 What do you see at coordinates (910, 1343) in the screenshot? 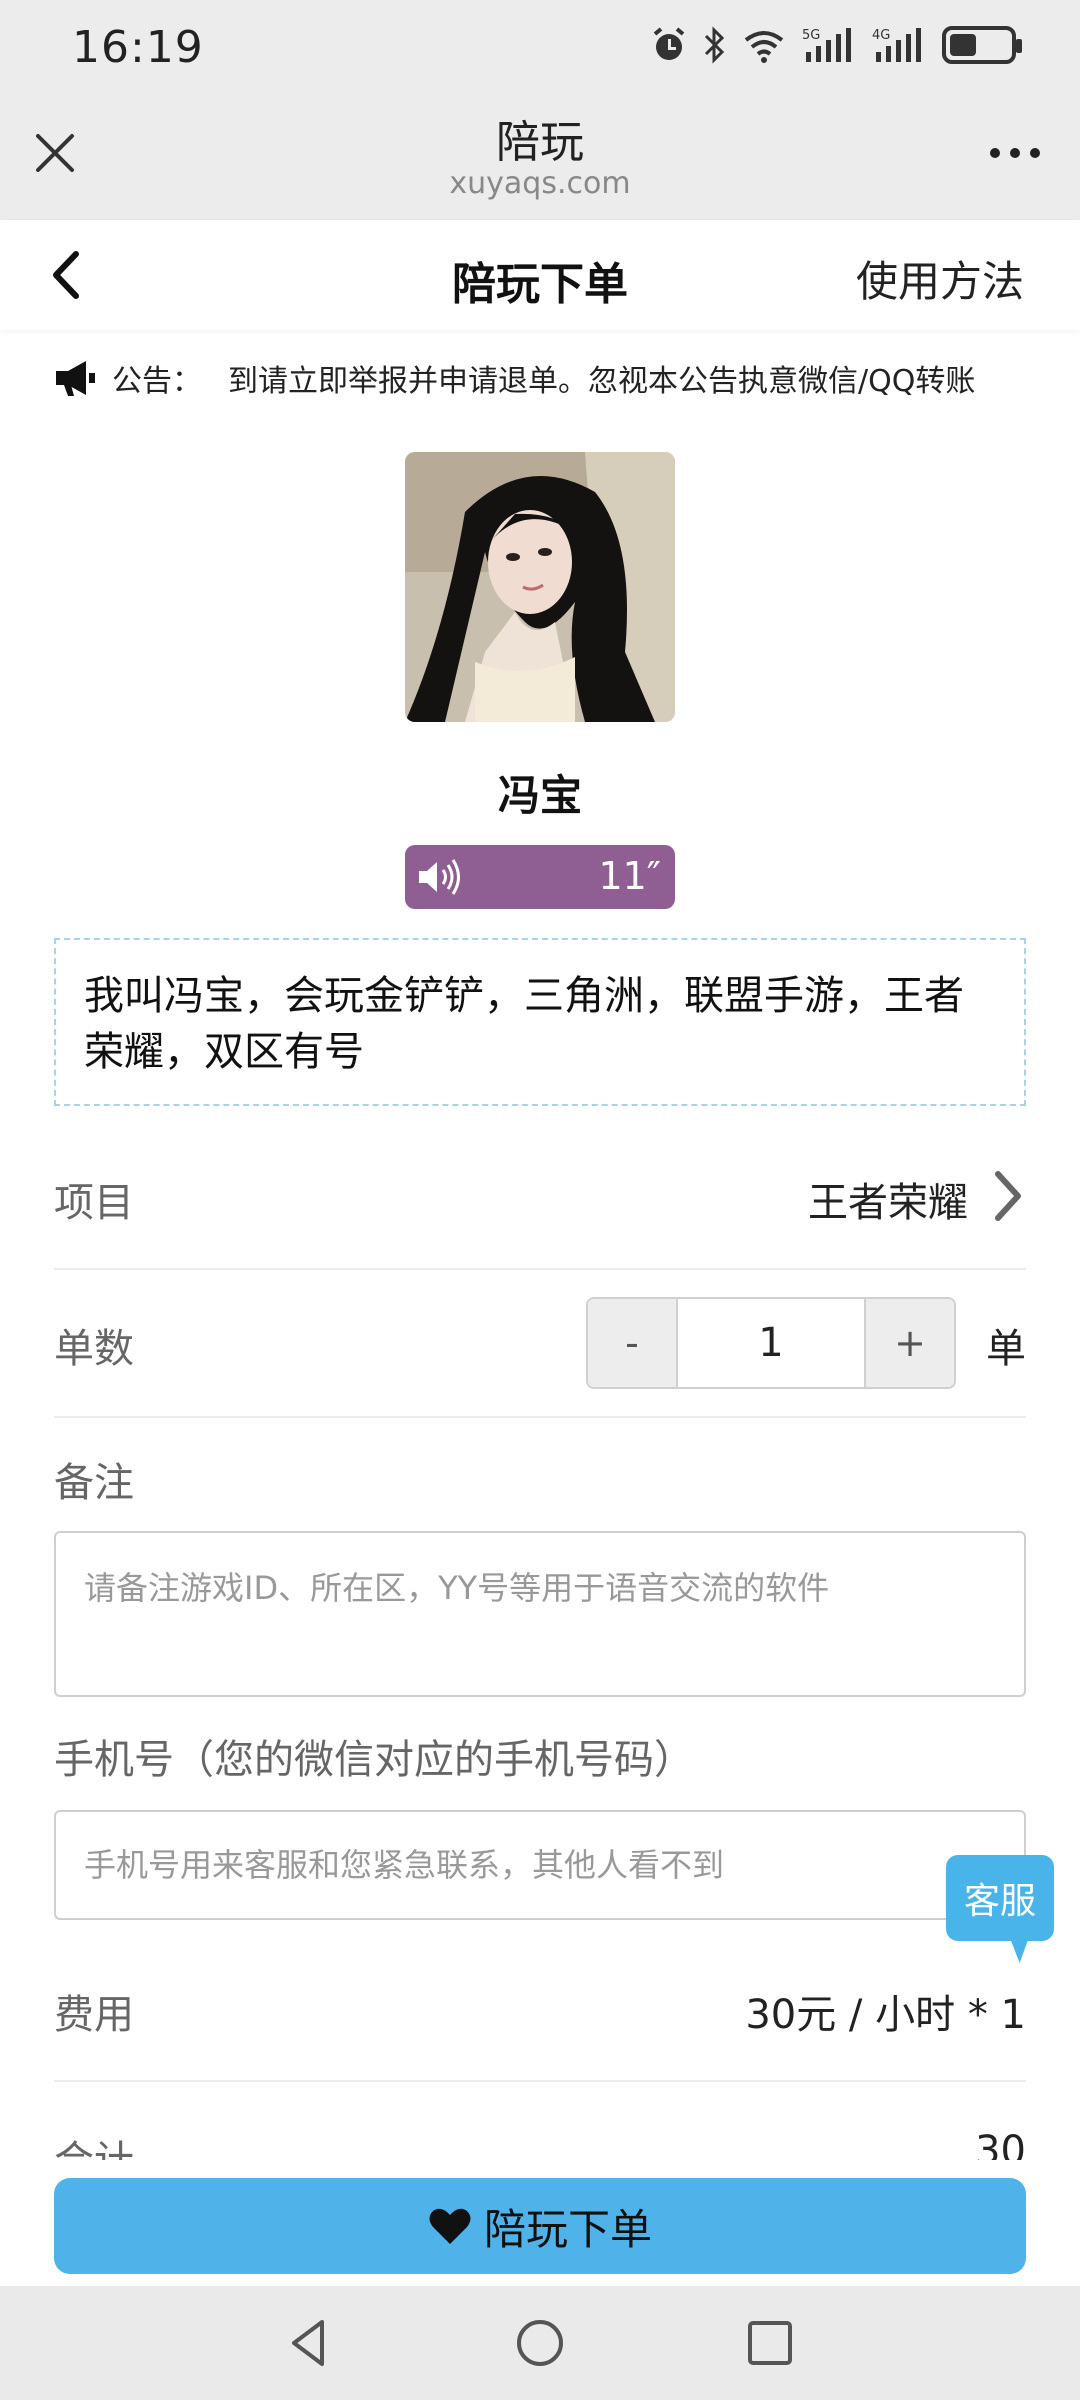
I see `increment-button: +` at bounding box center [910, 1343].